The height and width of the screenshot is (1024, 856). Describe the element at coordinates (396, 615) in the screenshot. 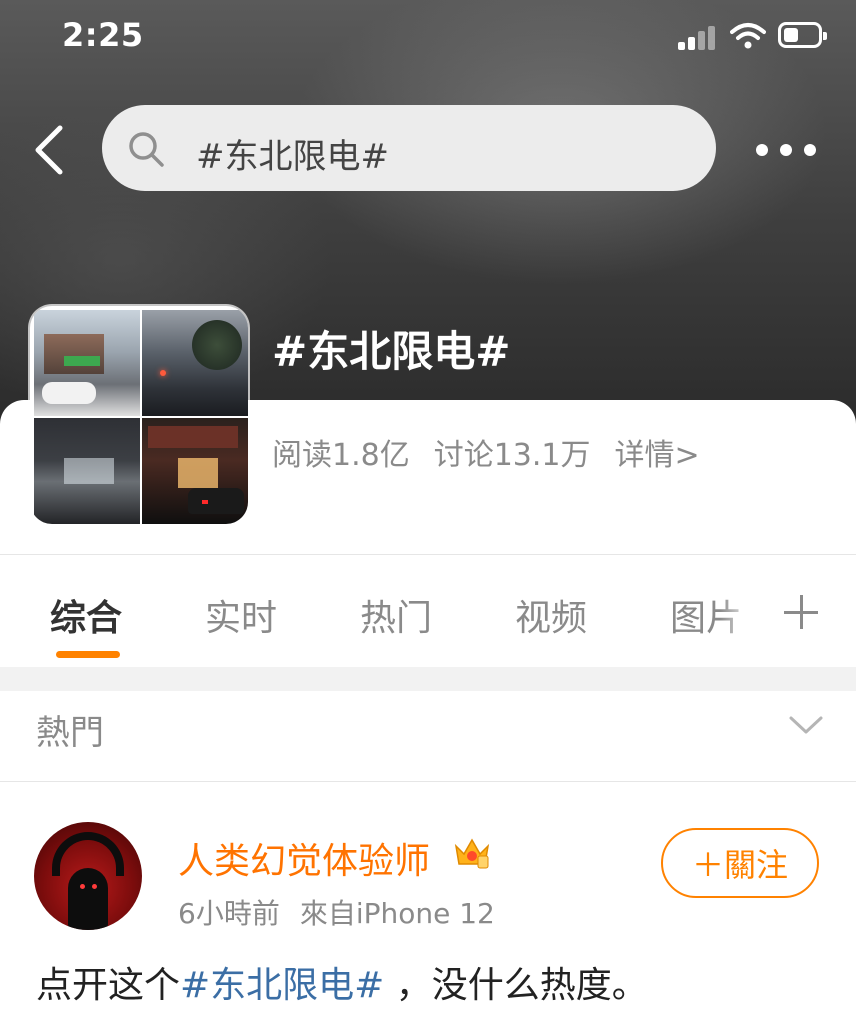

I see `tab-hot: 热门` at that location.